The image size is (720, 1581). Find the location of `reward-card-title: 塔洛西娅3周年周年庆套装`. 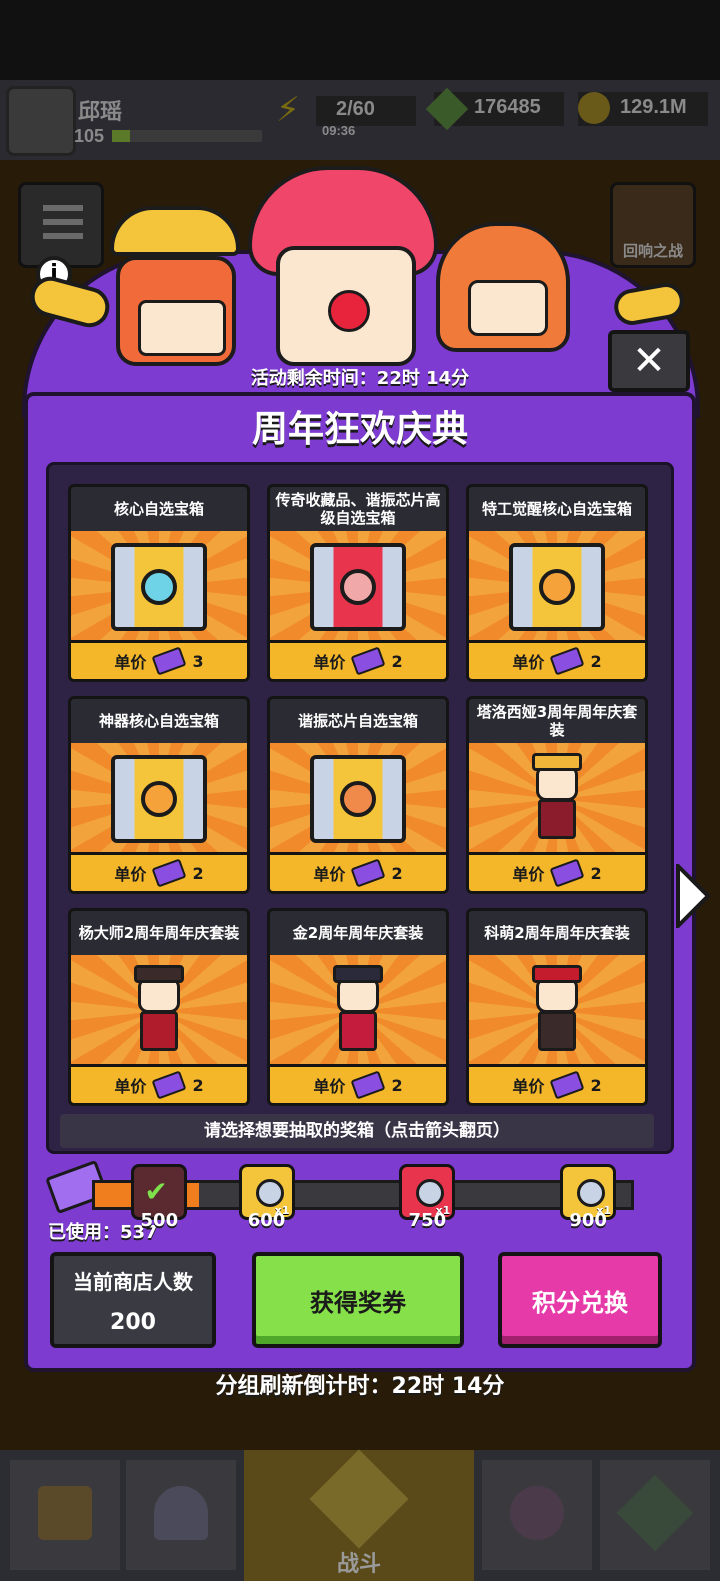

reward-card-title: 塔洛西娅3周年周年庆套装 is located at coordinates (557, 721).